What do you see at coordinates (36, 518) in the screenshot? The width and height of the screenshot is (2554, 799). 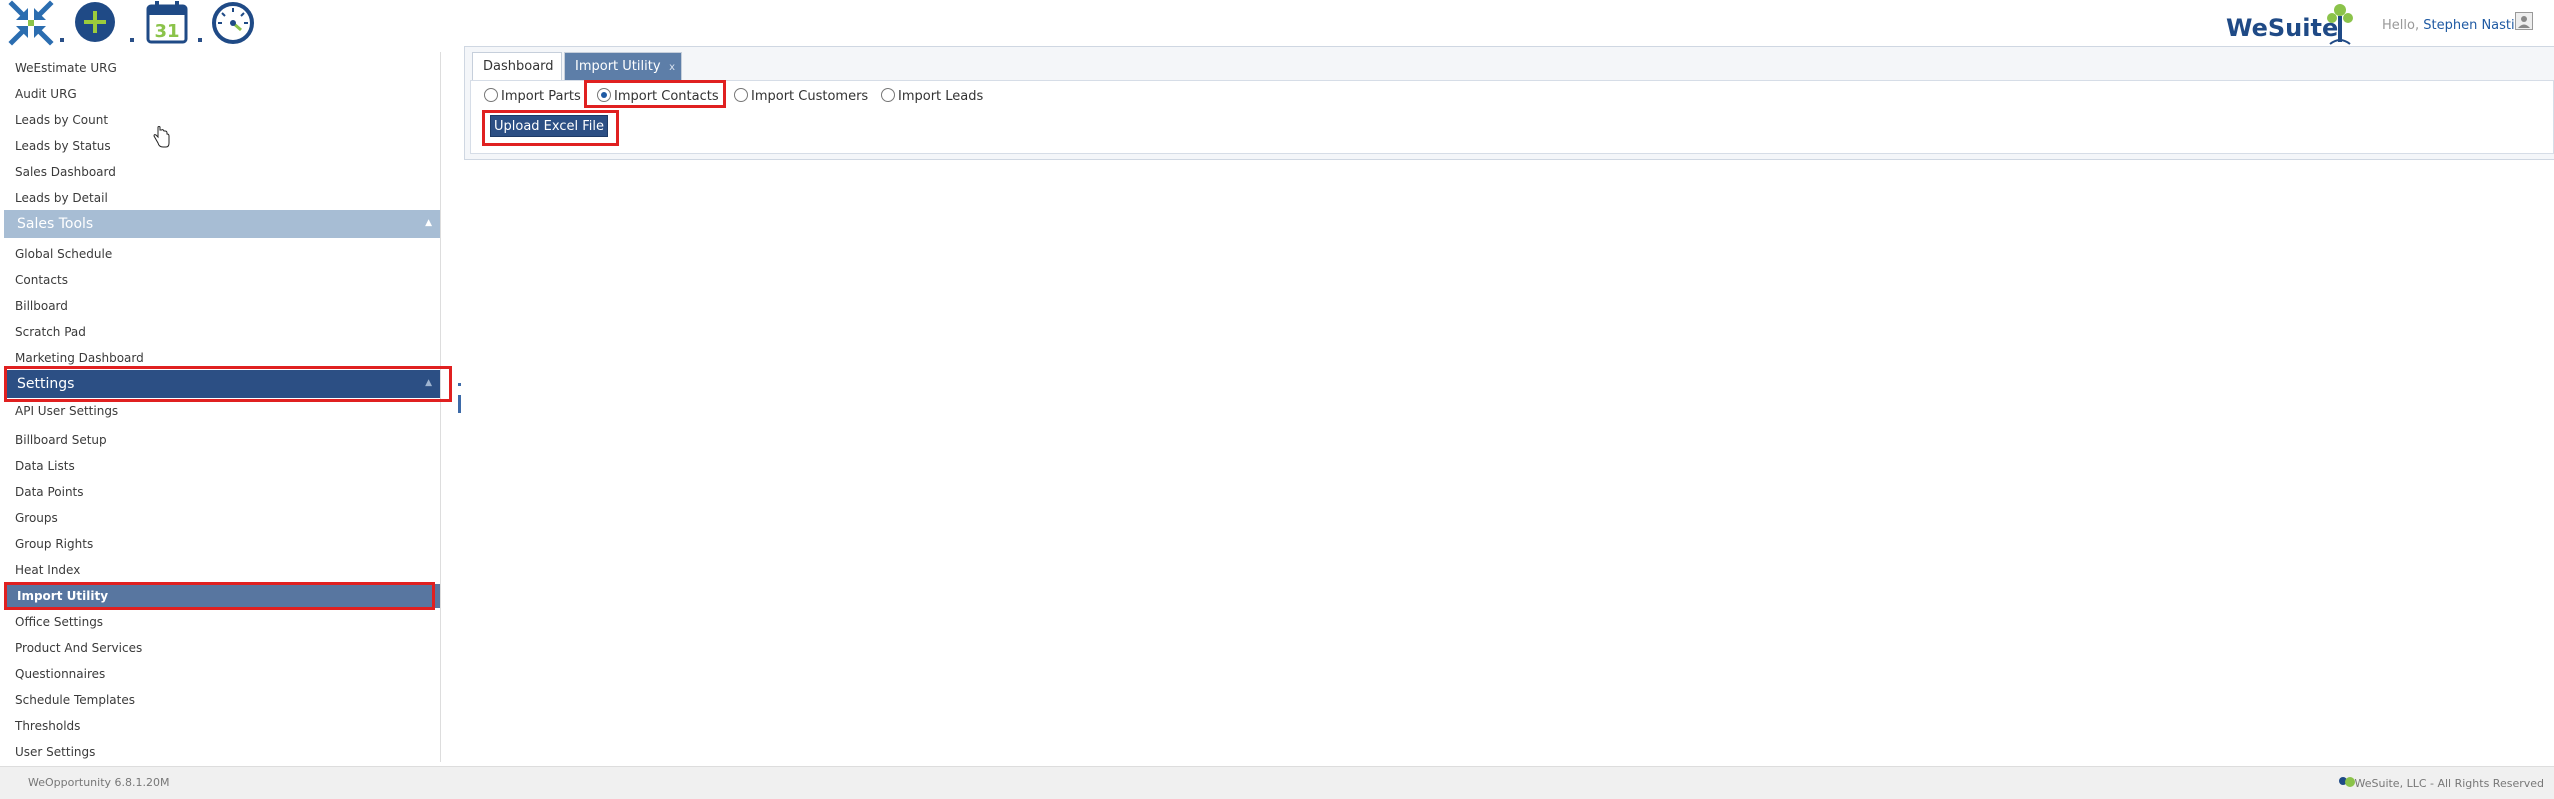 I see `sidebar-item-groups: Groups` at bounding box center [36, 518].